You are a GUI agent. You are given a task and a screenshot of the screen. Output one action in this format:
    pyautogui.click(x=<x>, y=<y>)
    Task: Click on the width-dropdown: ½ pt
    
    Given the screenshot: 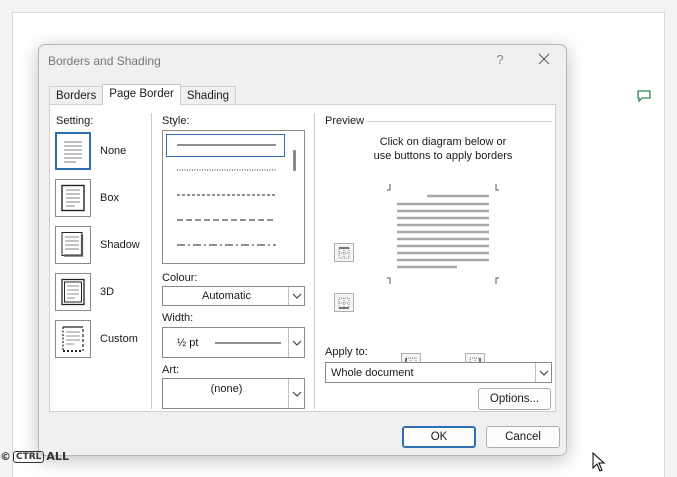 What is the action you would take?
    pyautogui.click(x=233, y=342)
    